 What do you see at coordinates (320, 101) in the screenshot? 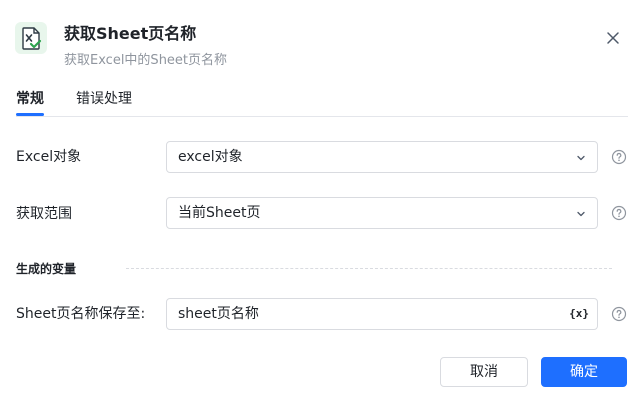
I see `tab-bar: 常规 错误处理` at bounding box center [320, 101].